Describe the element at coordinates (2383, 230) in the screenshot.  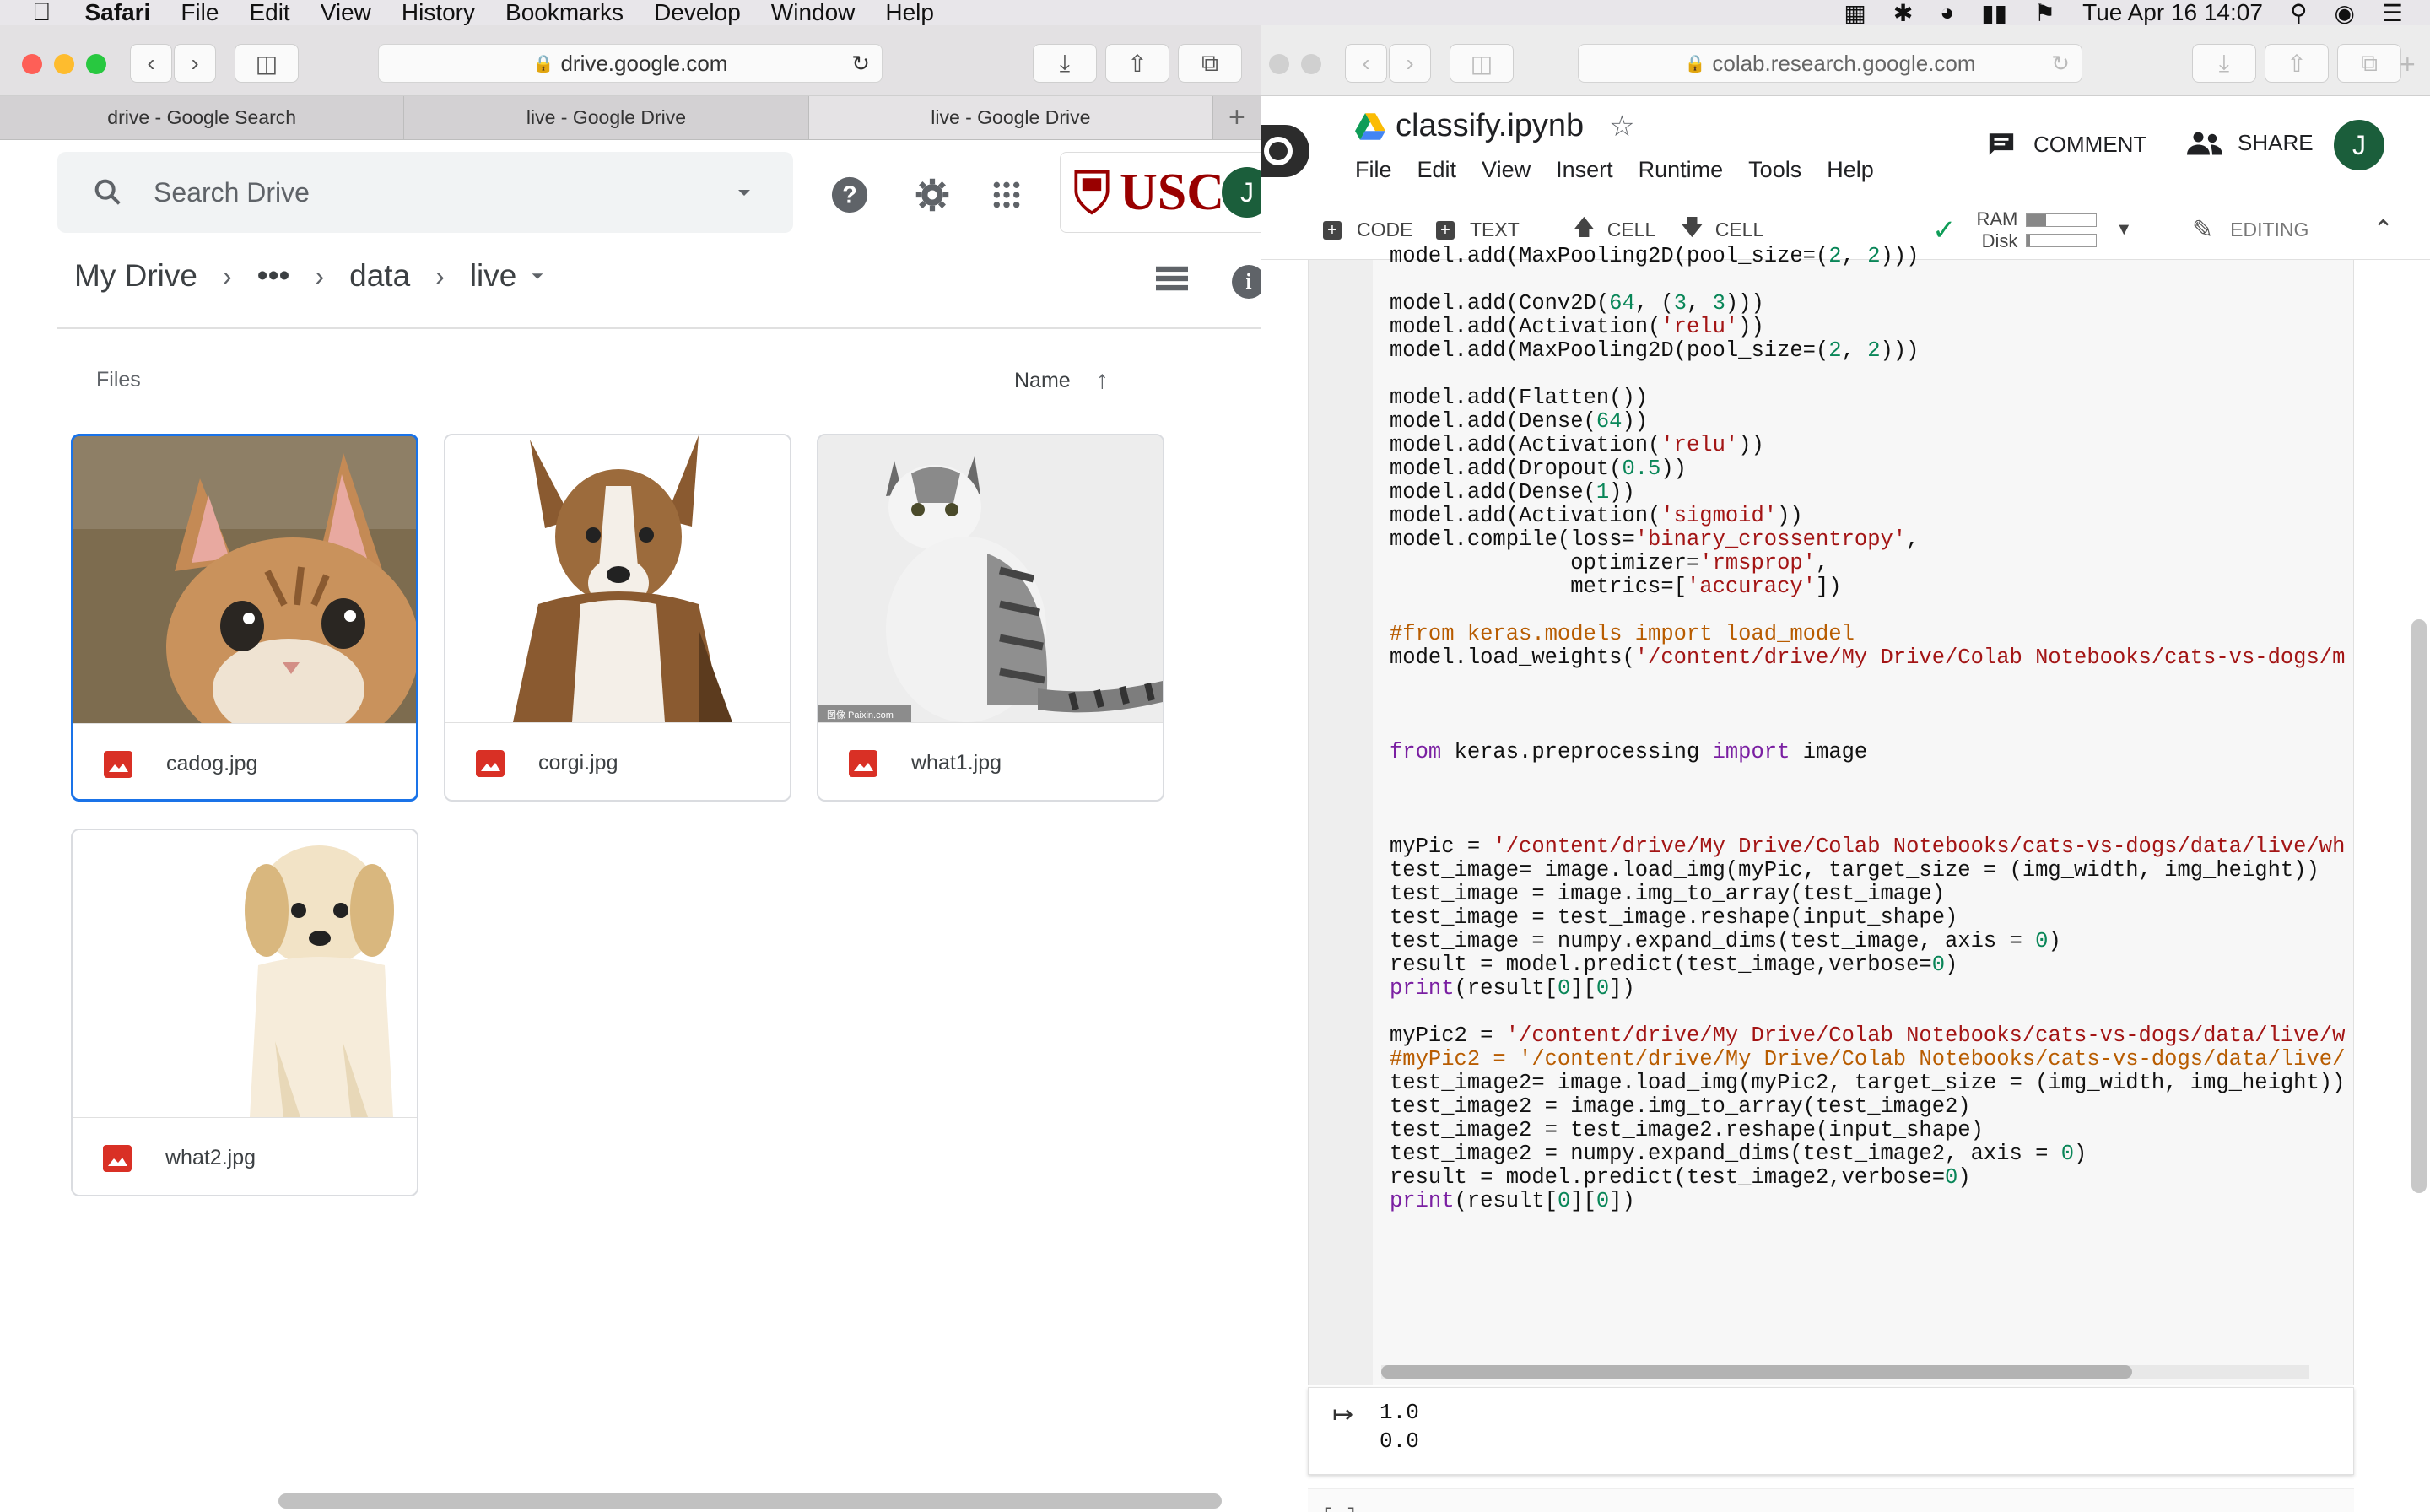
I see `collapse-header-icon: ⌃` at that location.